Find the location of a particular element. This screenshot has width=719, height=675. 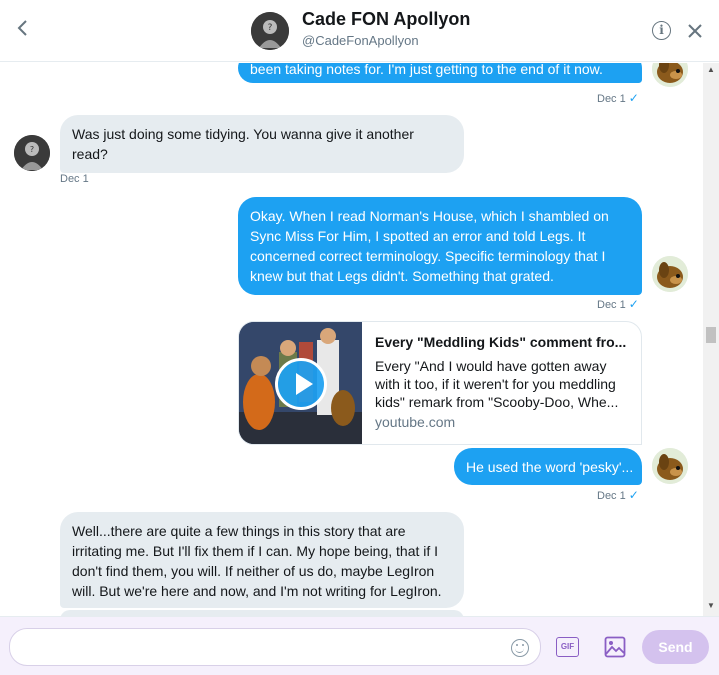

image-icon is located at coordinates (615, 647).